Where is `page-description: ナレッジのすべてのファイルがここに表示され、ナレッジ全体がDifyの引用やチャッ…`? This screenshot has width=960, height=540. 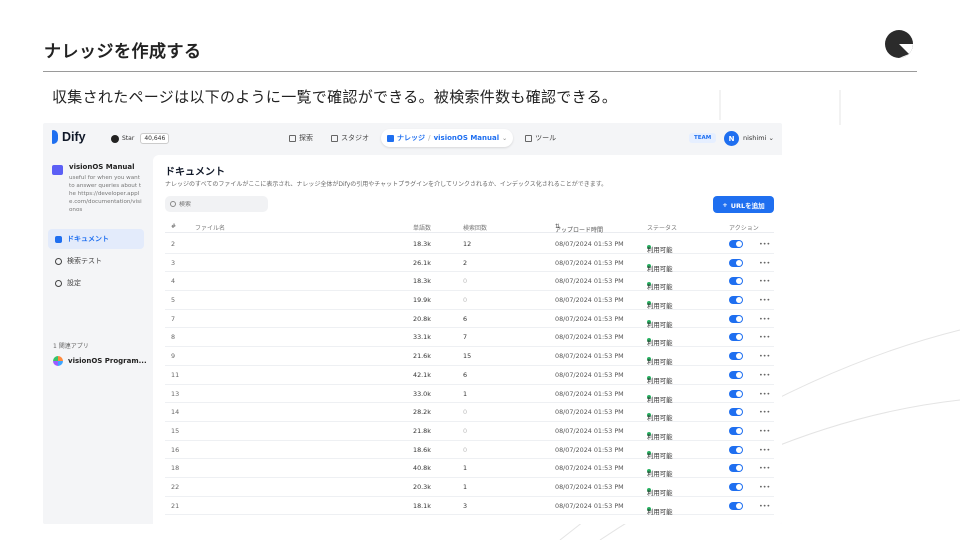 page-description: ナレッジのすべてのファイルがここに表示され、ナレッジ全体がDifyの引用やチャッ… is located at coordinates (386, 184).